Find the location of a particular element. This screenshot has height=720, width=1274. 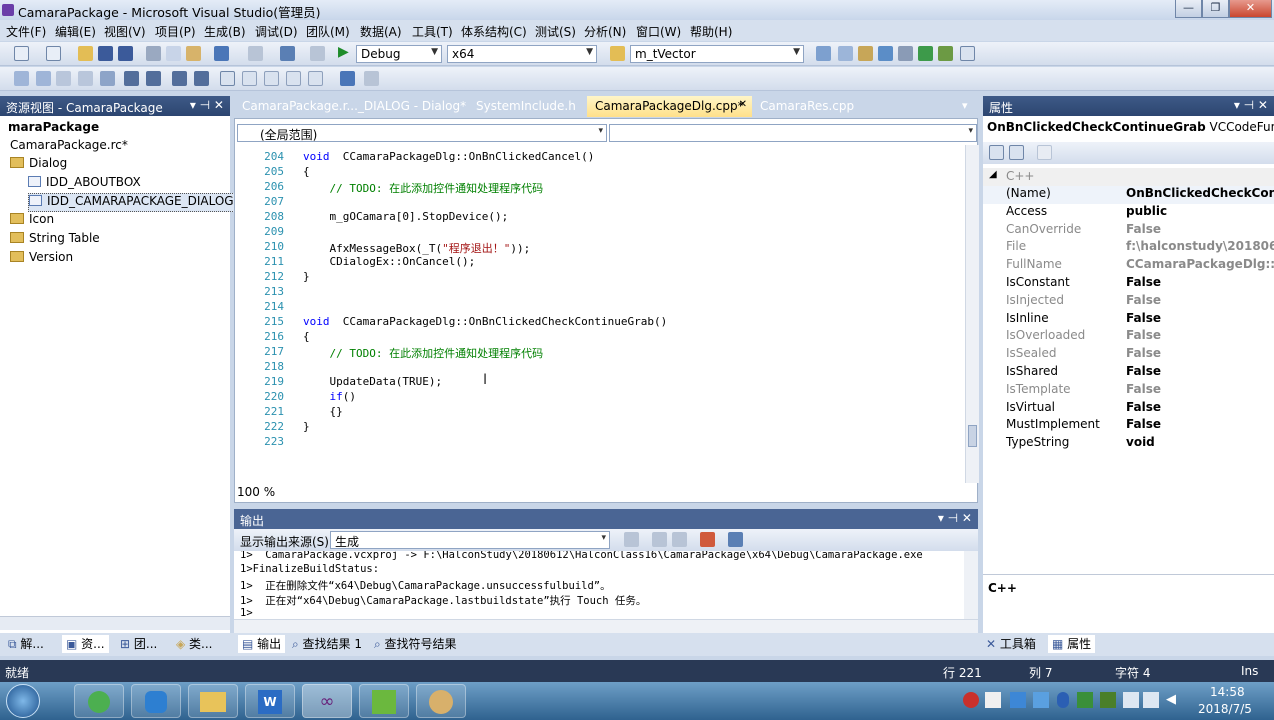

word-wrap-icon is located at coordinates (735, 539).